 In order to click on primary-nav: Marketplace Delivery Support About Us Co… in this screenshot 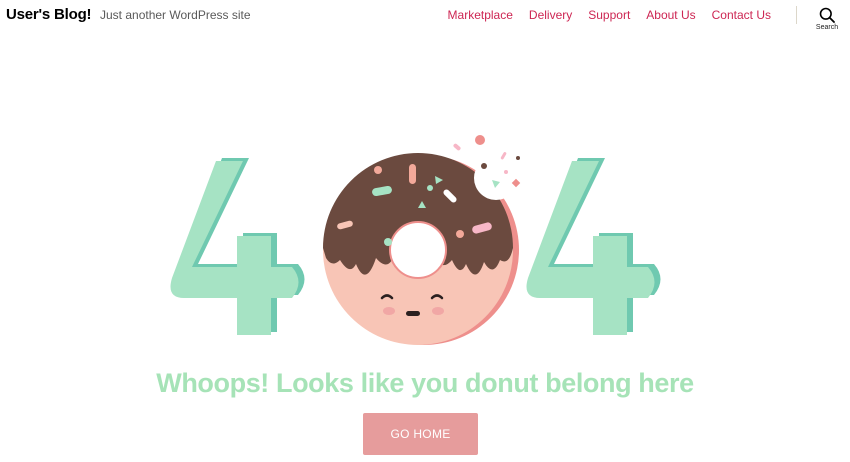, I will do `click(609, 15)`.